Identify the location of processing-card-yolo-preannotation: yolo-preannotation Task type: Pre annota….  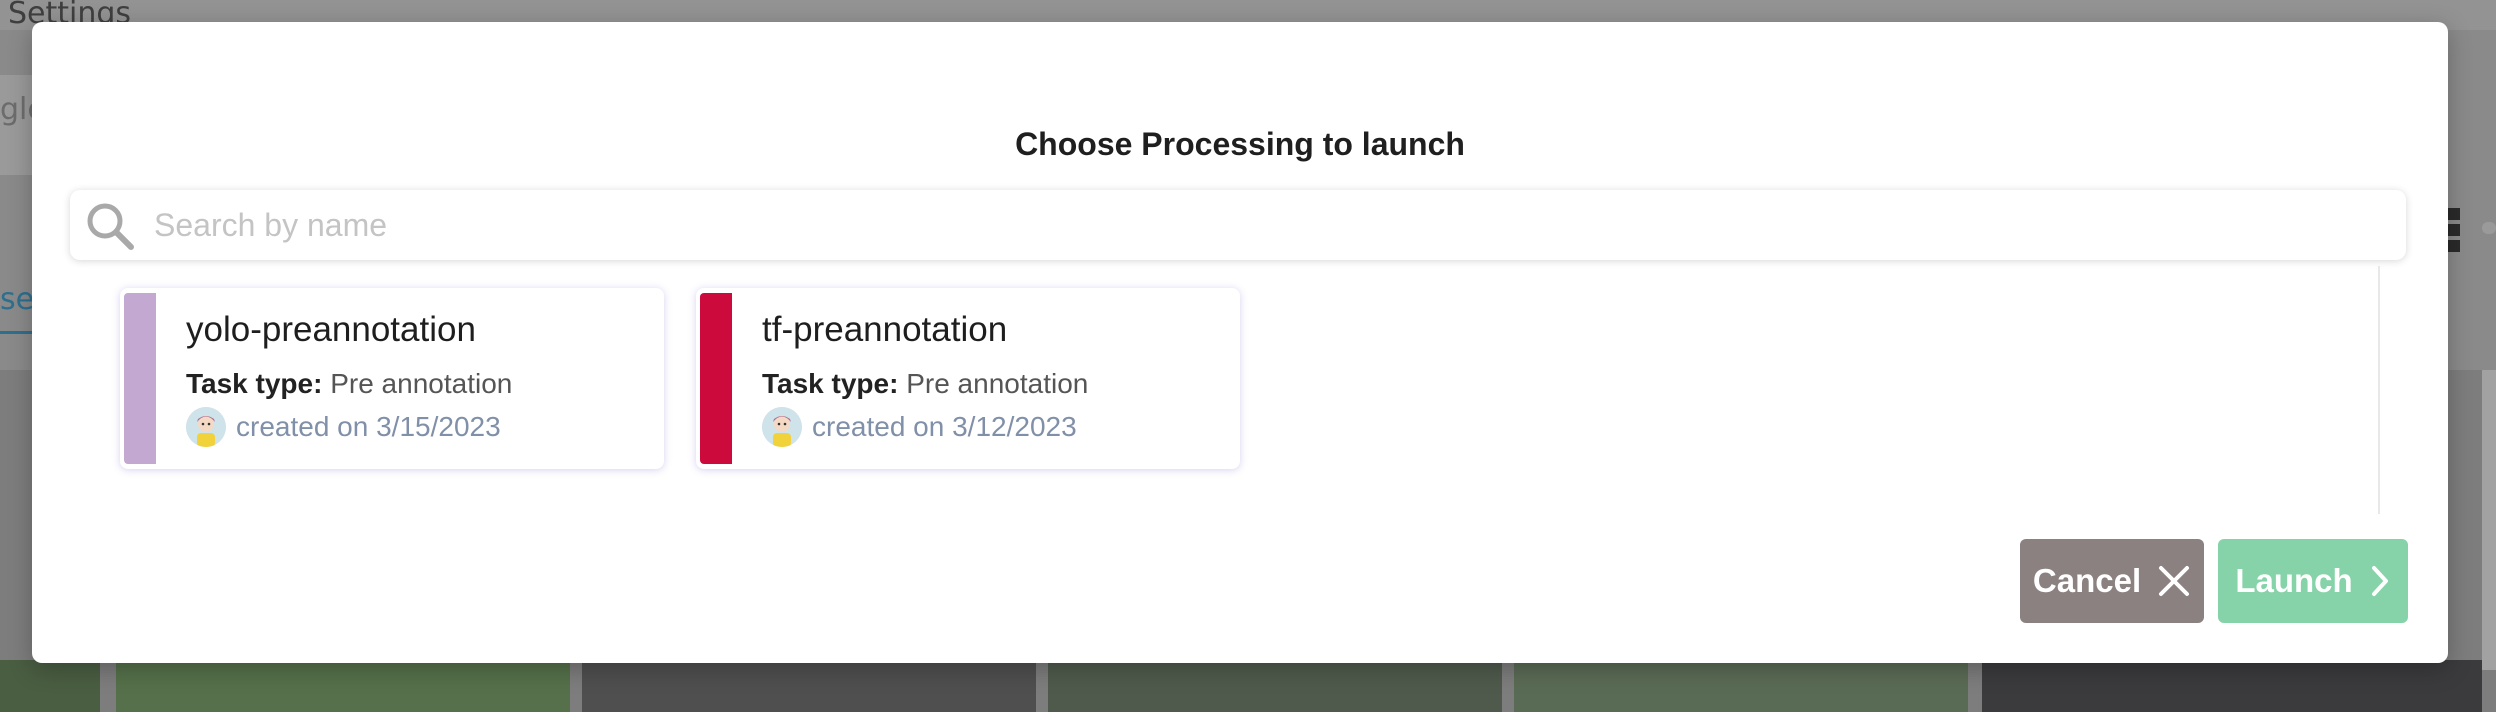
(392, 378).